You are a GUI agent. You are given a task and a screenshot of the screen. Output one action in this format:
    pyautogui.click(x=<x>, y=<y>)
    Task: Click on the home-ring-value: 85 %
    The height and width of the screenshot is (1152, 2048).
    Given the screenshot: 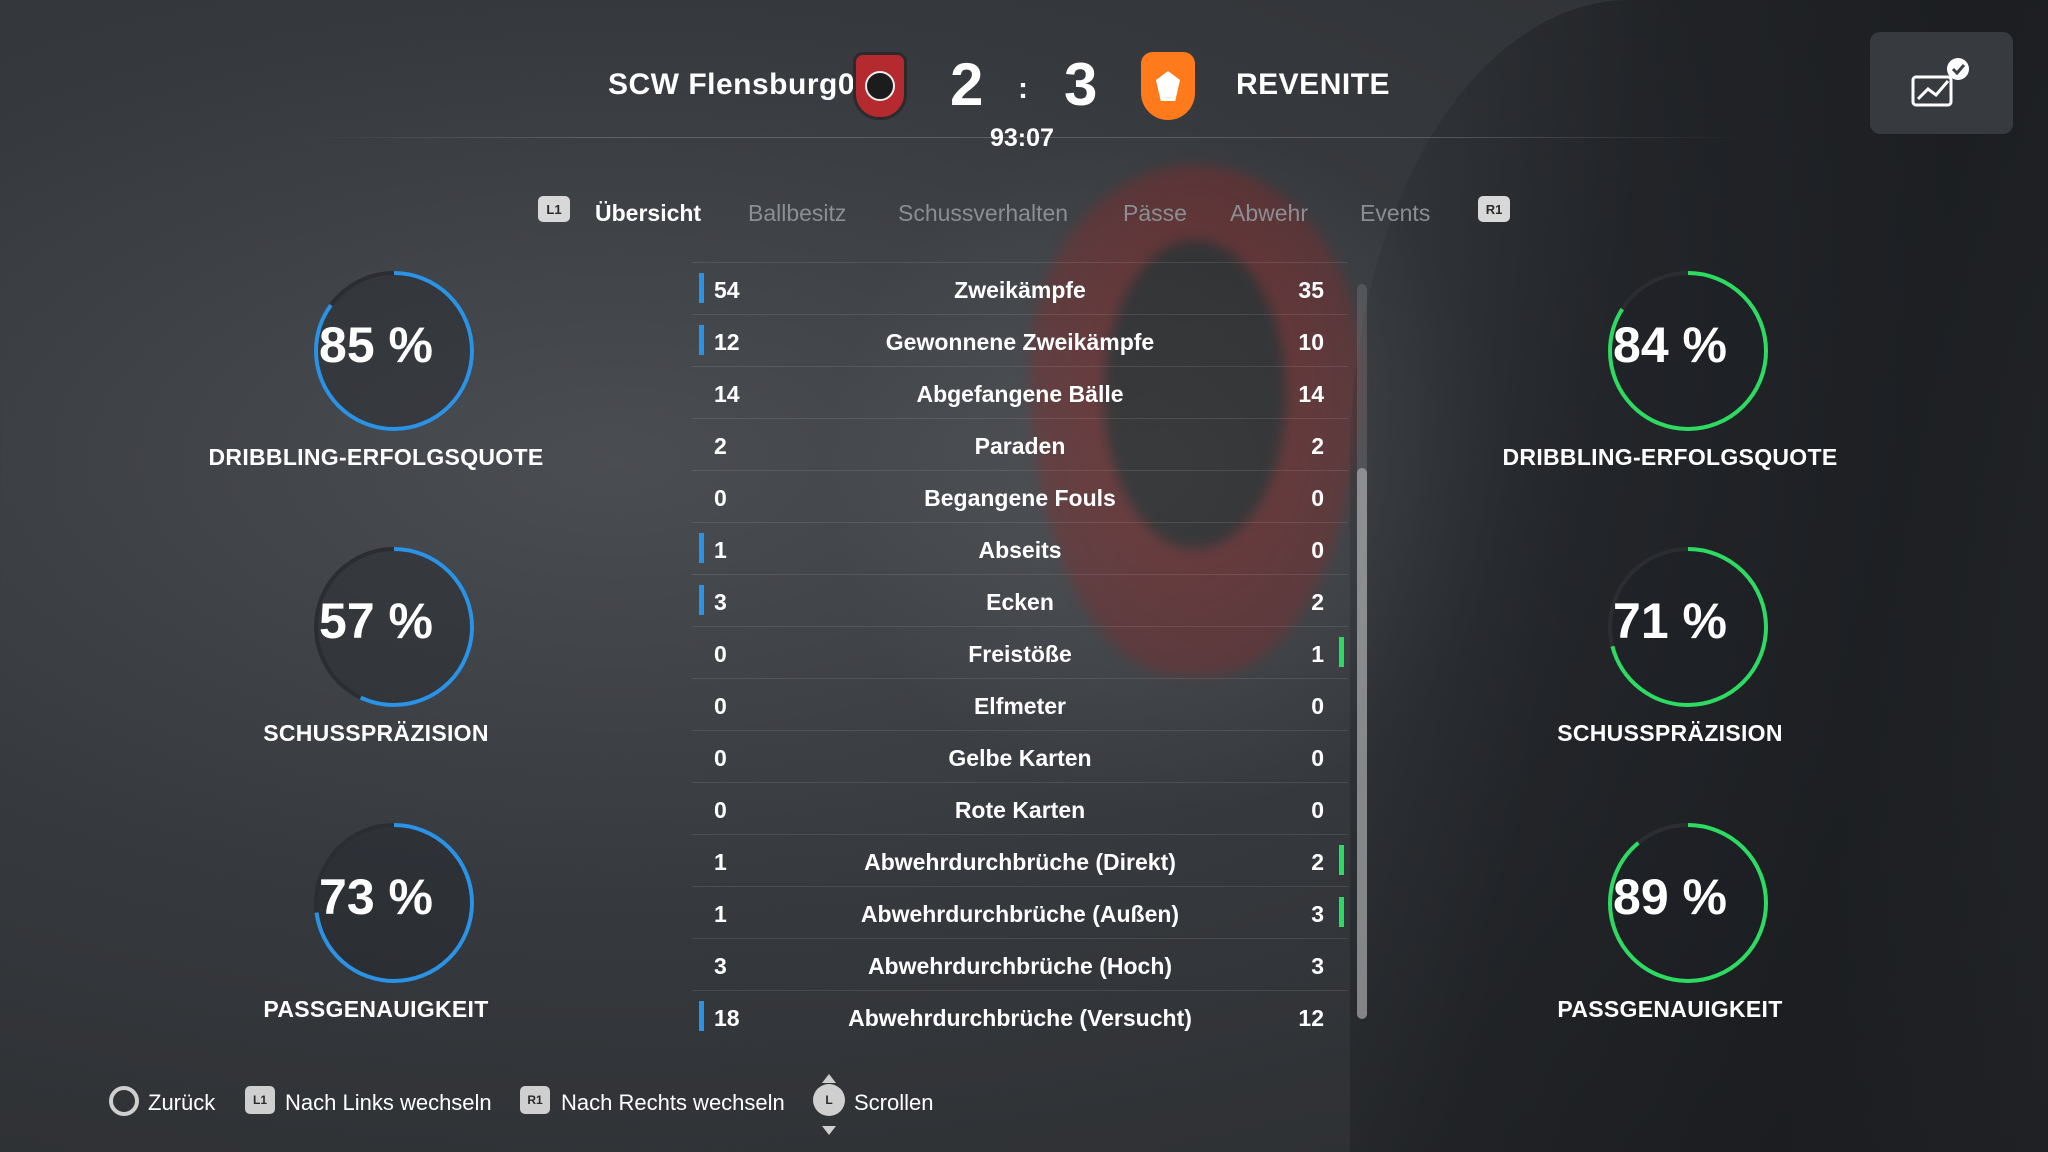 What is the action you would take?
    pyautogui.click(x=376, y=345)
    